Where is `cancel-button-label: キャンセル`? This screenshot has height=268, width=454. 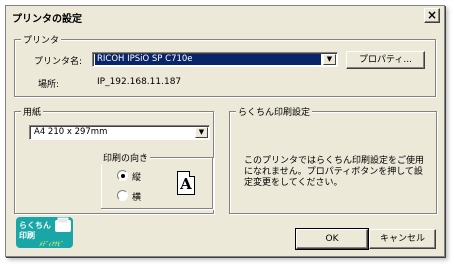 cancel-button-label: キャンセル is located at coordinates (402, 239).